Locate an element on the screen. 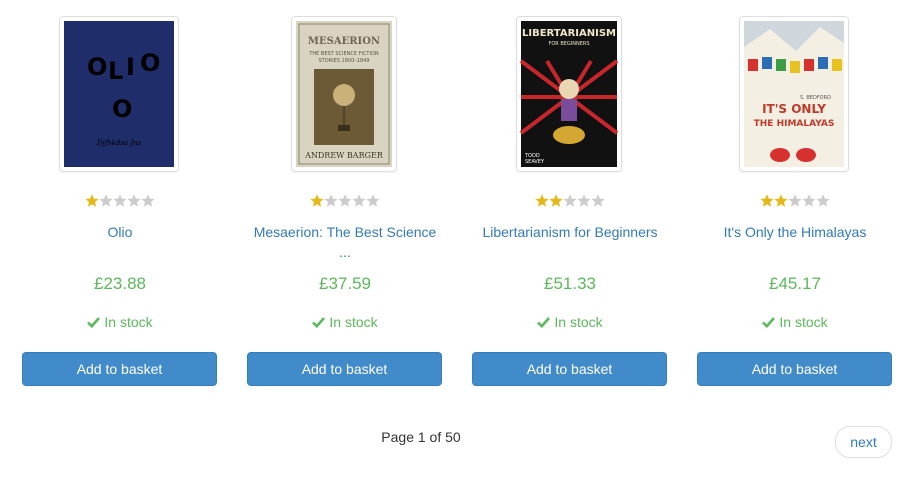 The height and width of the screenshot is (479, 912). product-thumbnail: S. BEDFORD IT'S ONLY THE HIMALAYAS is located at coordinates (794, 94).